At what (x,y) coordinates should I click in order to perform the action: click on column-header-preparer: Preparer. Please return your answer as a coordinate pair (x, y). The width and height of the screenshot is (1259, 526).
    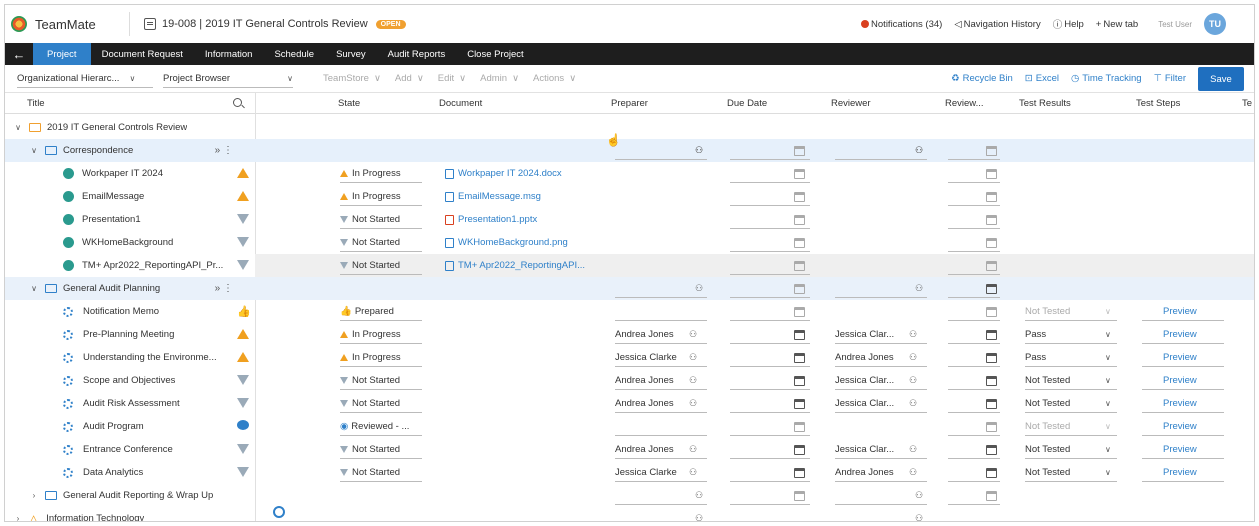
    Looking at the image, I should click on (629, 103).